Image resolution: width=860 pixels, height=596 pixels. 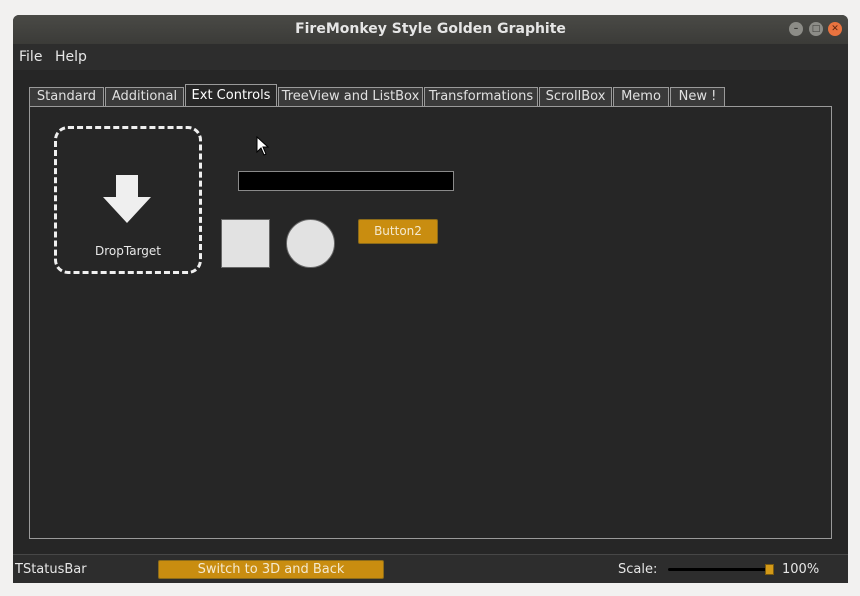 I want to click on maximize-icon: □, so click(x=816, y=29).